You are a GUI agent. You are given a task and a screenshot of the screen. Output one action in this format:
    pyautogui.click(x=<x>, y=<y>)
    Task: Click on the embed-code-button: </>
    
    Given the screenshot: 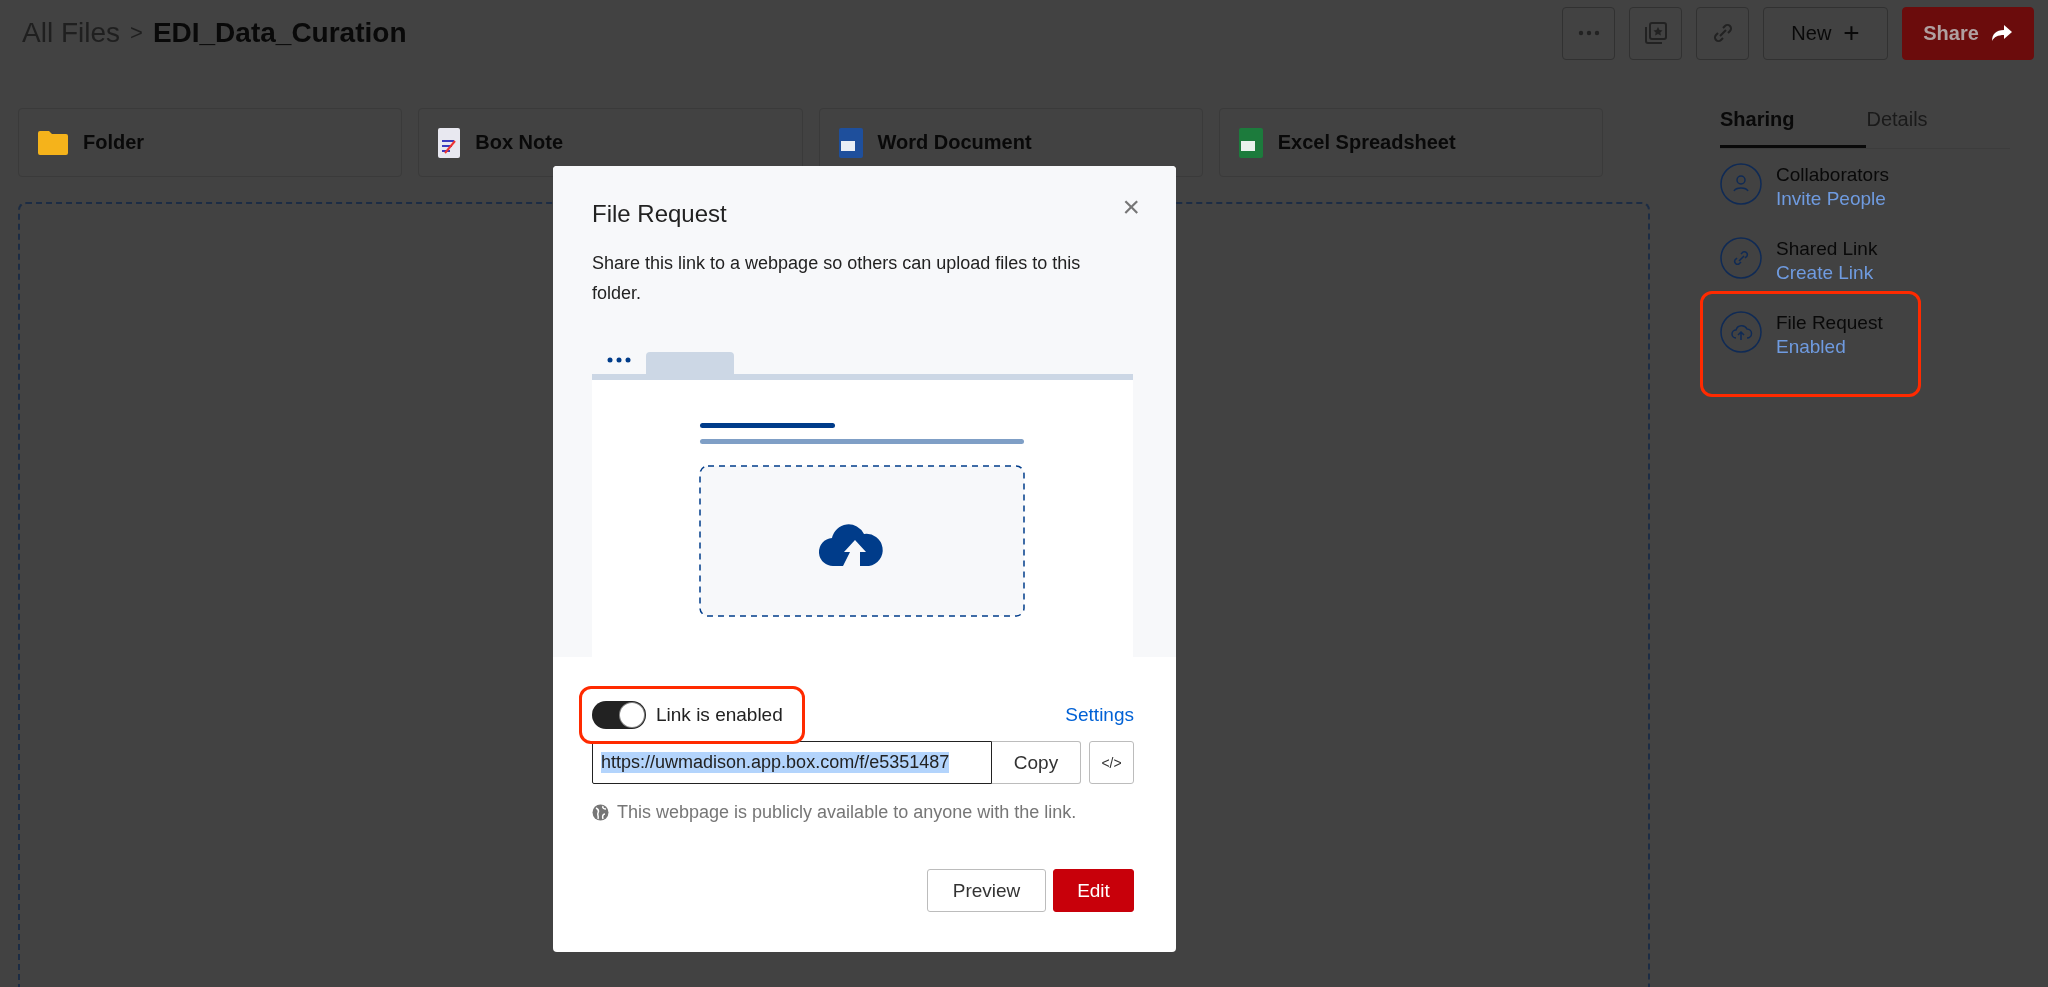 What is the action you would take?
    pyautogui.click(x=1111, y=762)
    